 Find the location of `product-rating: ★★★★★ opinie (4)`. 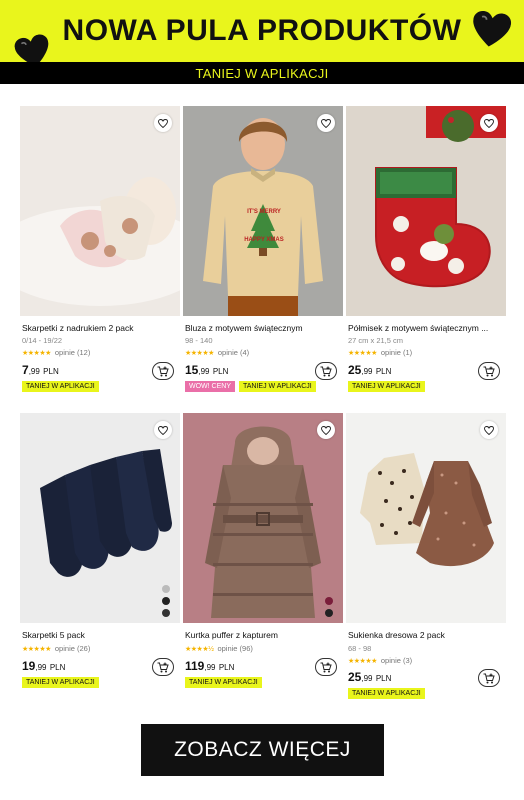

product-rating: ★★★★★ opinie (4) is located at coordinates (217, 352).